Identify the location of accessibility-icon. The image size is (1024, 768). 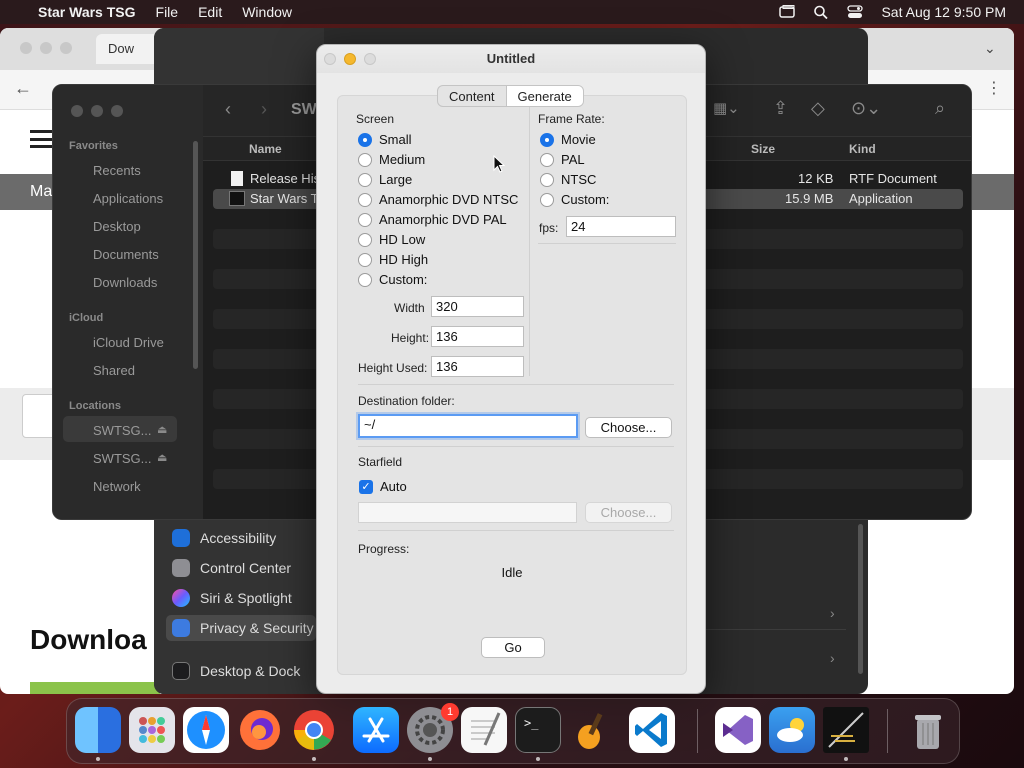
(181, 538).